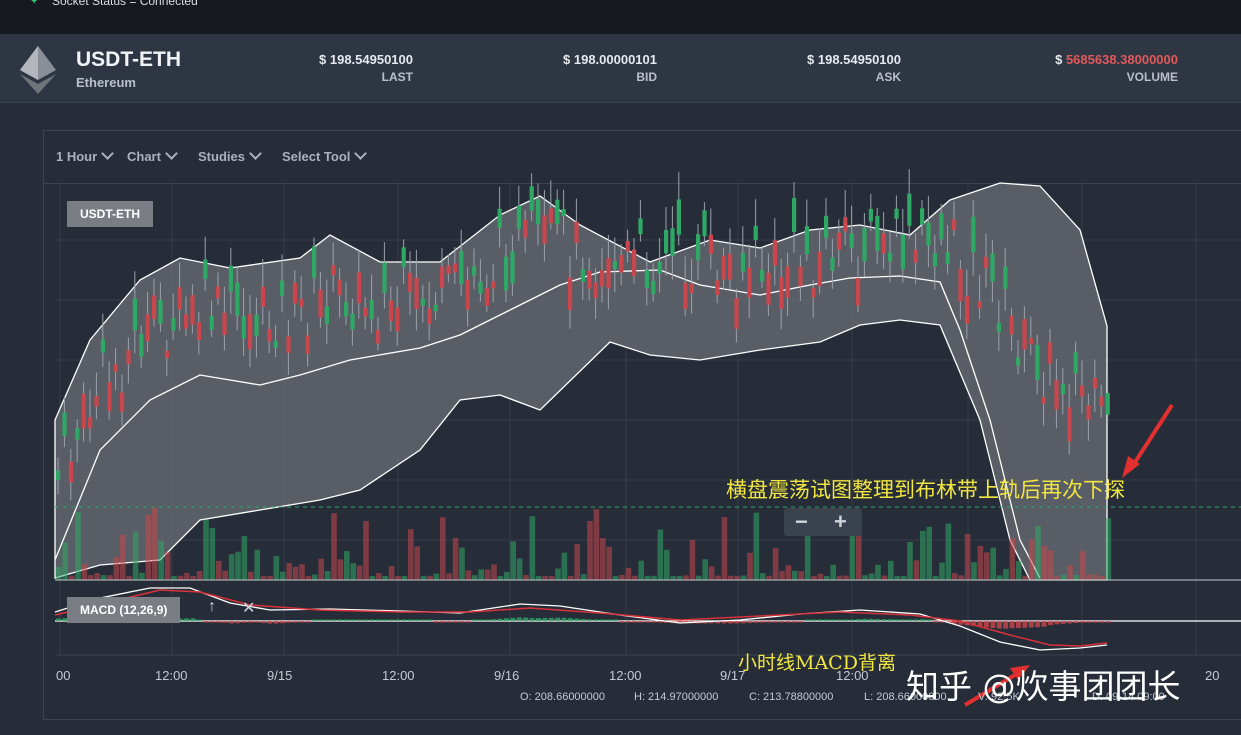 This screenshot has height=735, width=1241. I want to click on macd-badge: MACD (12,26,9), so click(124, 610).